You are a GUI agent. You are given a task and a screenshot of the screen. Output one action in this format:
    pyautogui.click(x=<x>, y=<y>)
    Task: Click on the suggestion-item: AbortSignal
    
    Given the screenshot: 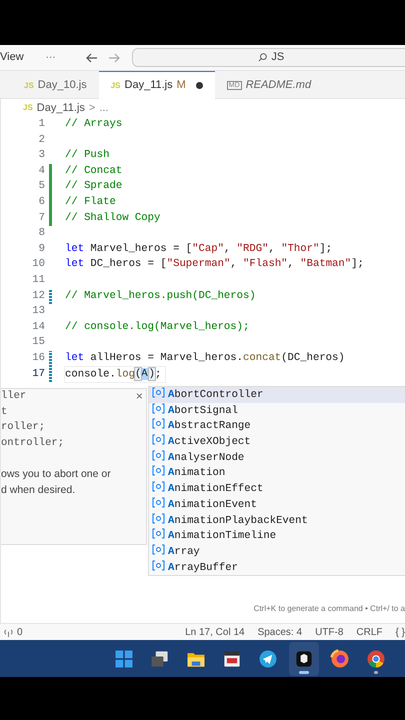 What is the action you would take?
    pyautogui.click(x=277, y=410)
    